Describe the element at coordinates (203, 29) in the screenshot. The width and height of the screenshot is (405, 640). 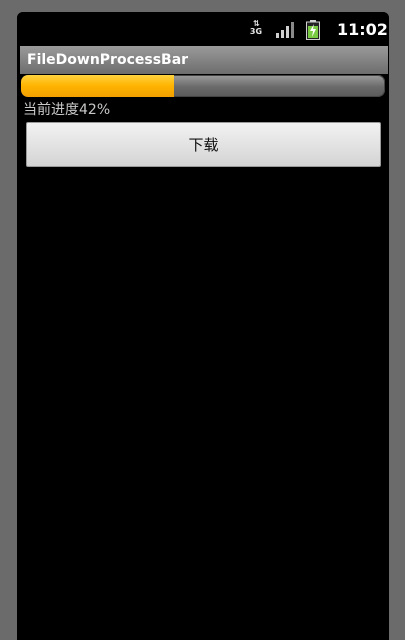
I see `status-bar: ⇅ 3G 11:02` at that location.